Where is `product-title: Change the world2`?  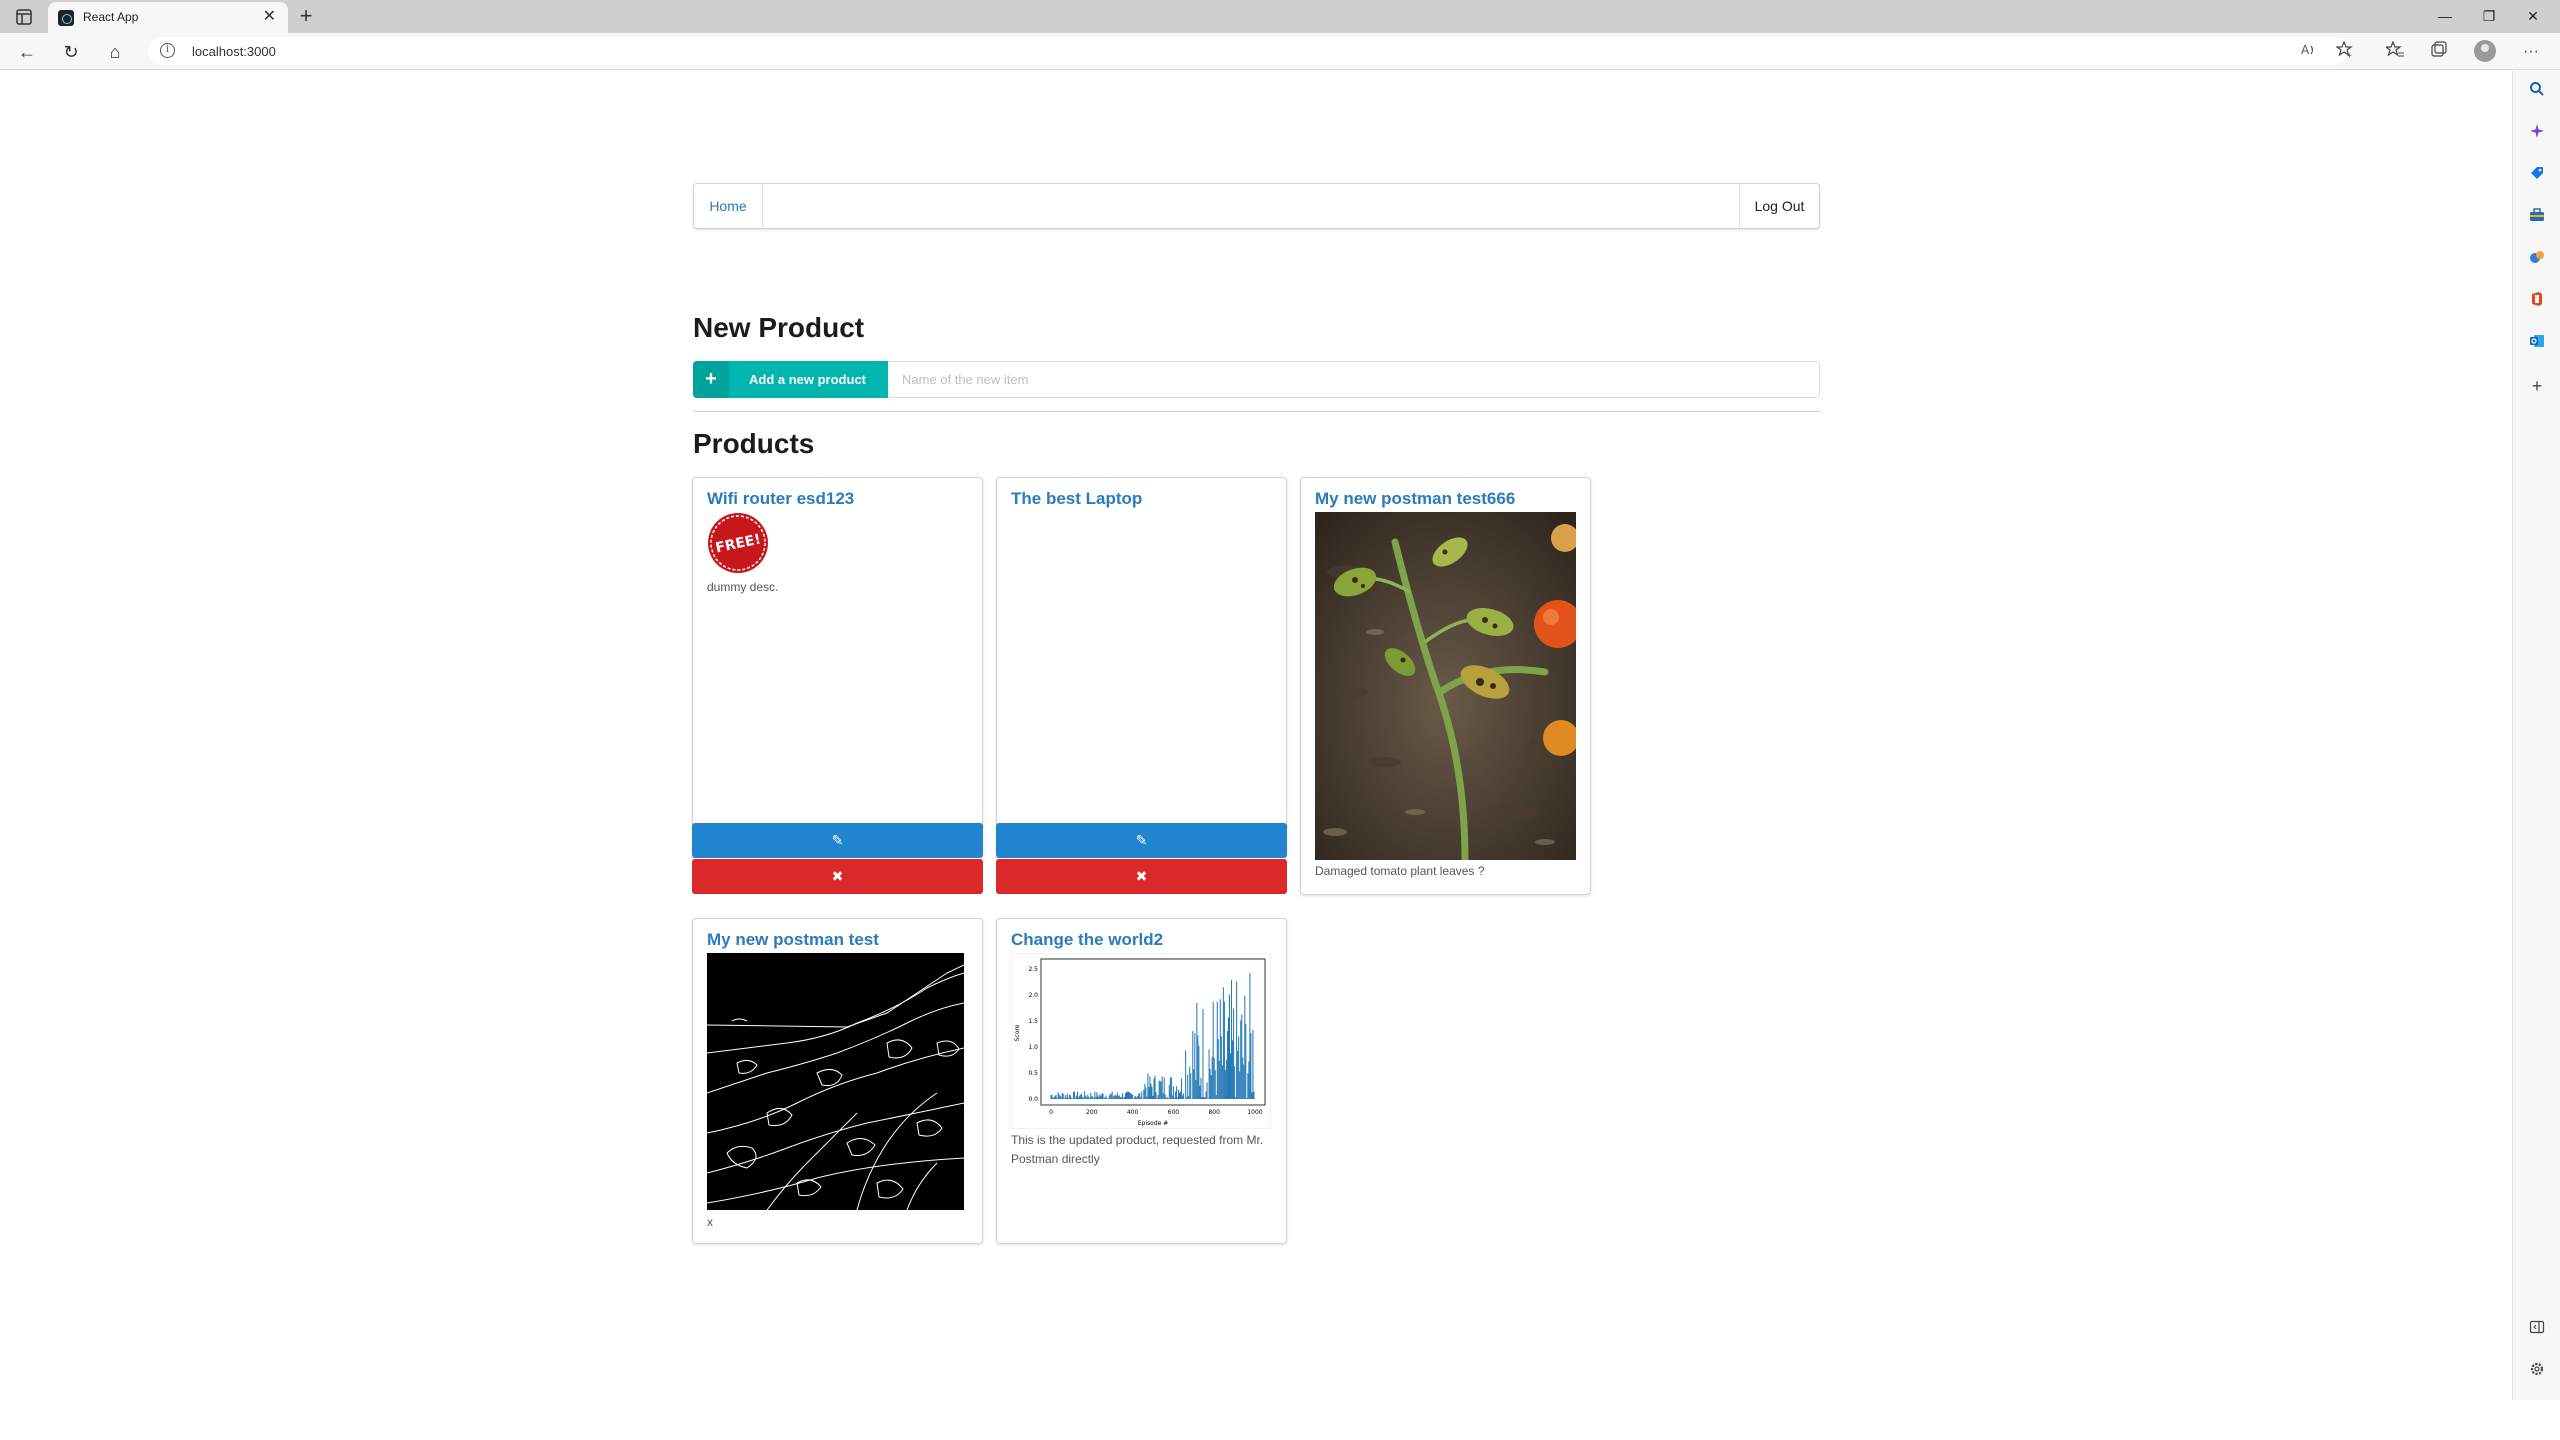
product-title: Change the world2 is located at coordinates (1087, 940).